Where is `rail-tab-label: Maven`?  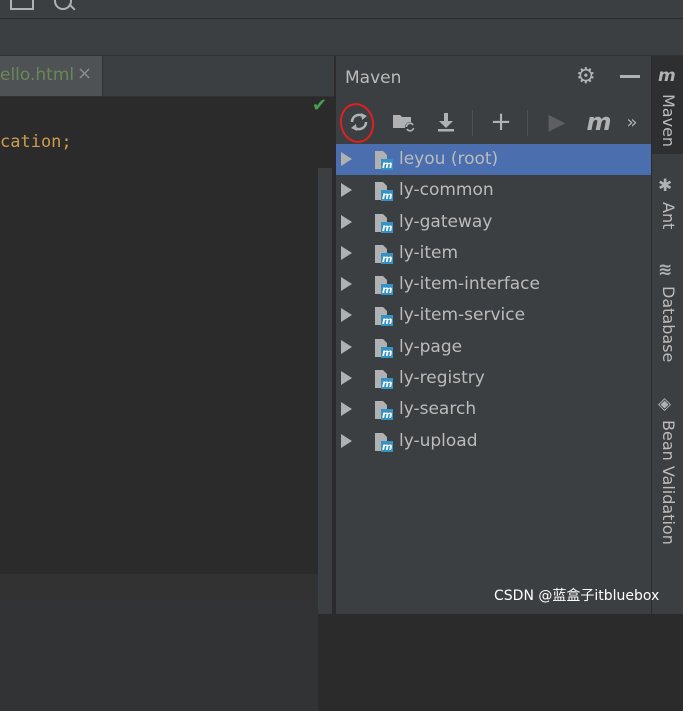
rail-tab-label: Maven is located at coordinates (668, 121).